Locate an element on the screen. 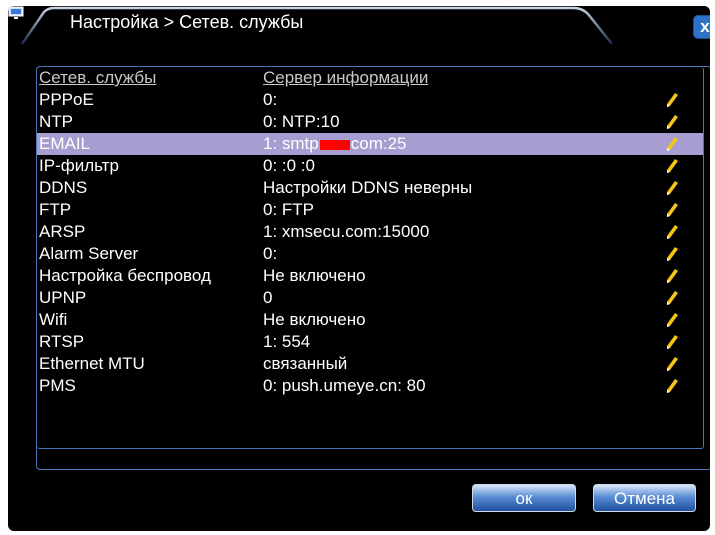 This screenshot has width=715, height=535. ok-button: ок is located at coordinates (524, 498).